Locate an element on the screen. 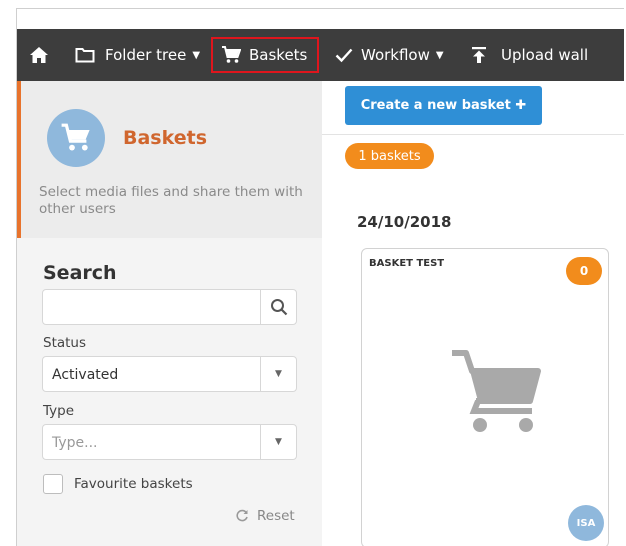 The width and height of the screenshot is (626, 546). upload-icon is located at coordinates (479, 55).